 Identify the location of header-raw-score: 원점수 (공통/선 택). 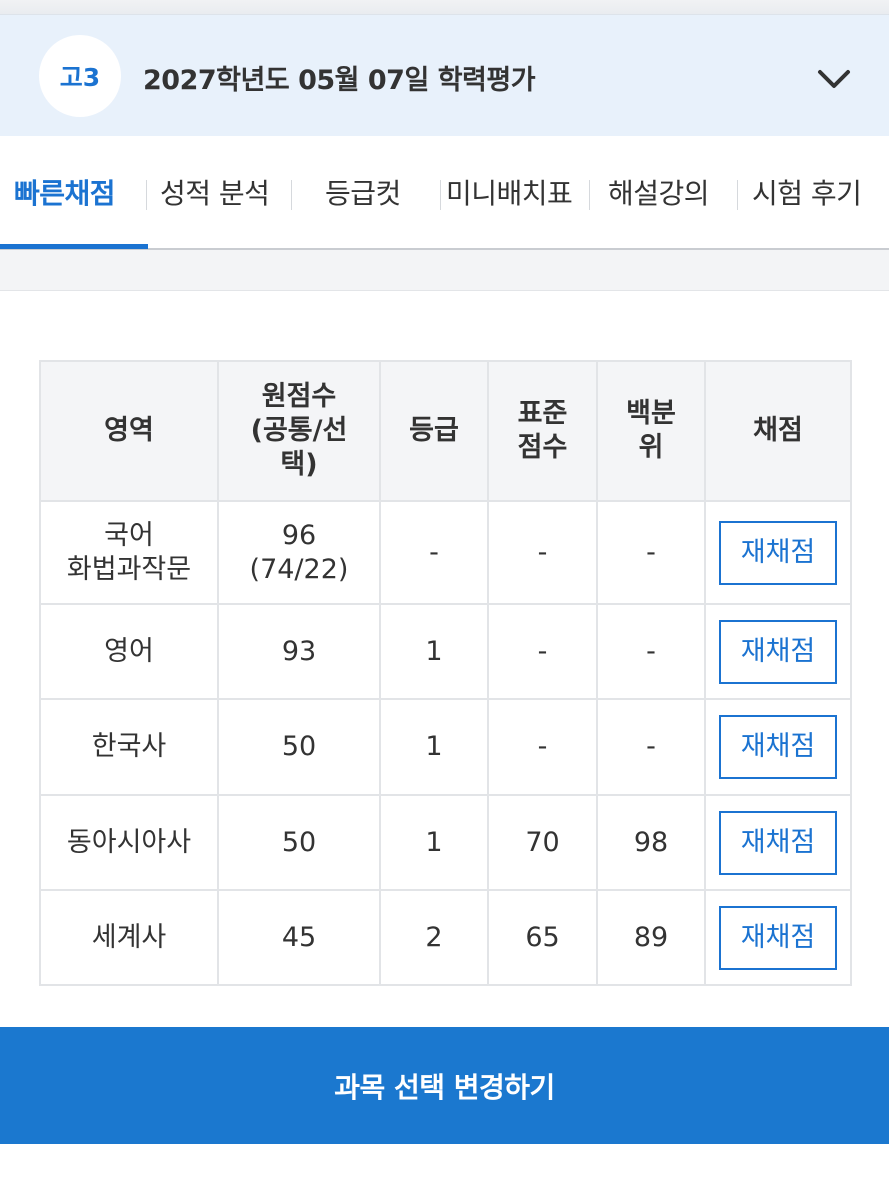
(299, 431).